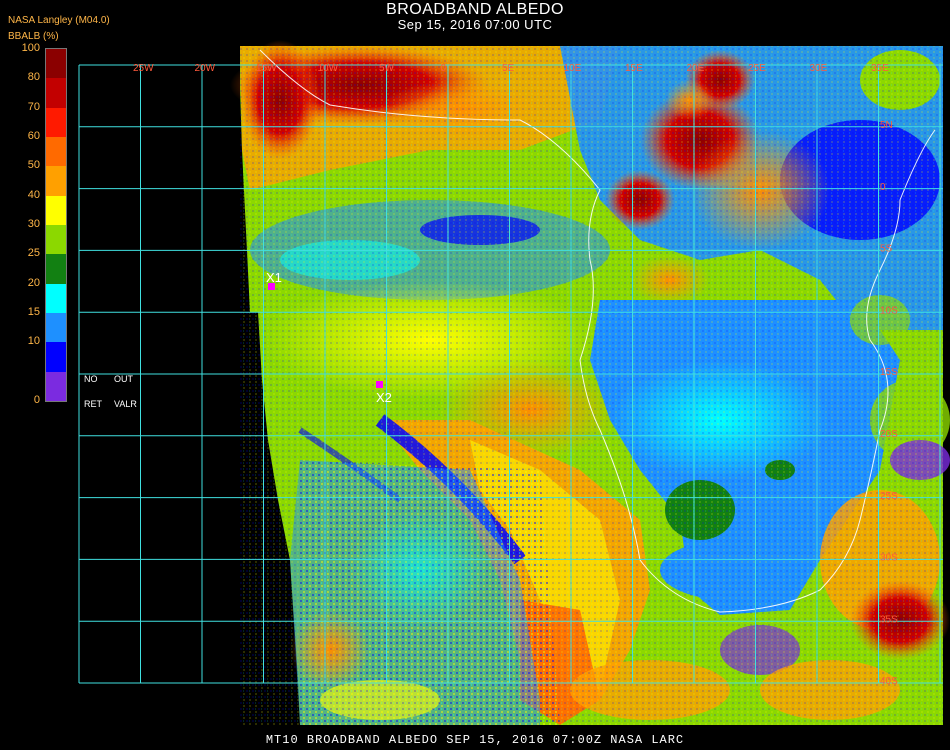  I want to click on longitude-label: 20E, so click(696, 68).